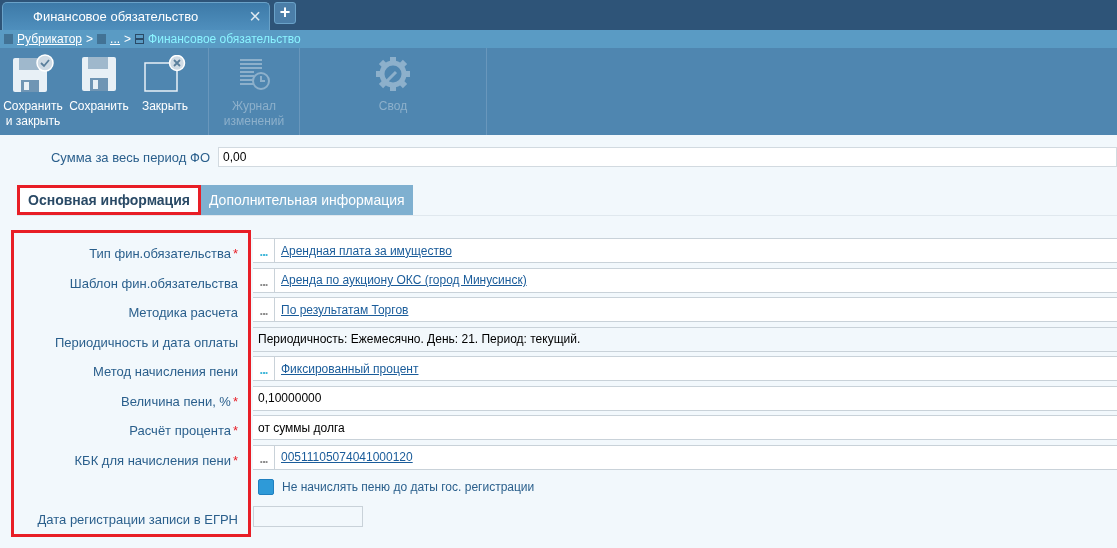  I want to click on lookup-field: ... Аренда по аукциону ОКС (город Минусинск), so click(685, 280).